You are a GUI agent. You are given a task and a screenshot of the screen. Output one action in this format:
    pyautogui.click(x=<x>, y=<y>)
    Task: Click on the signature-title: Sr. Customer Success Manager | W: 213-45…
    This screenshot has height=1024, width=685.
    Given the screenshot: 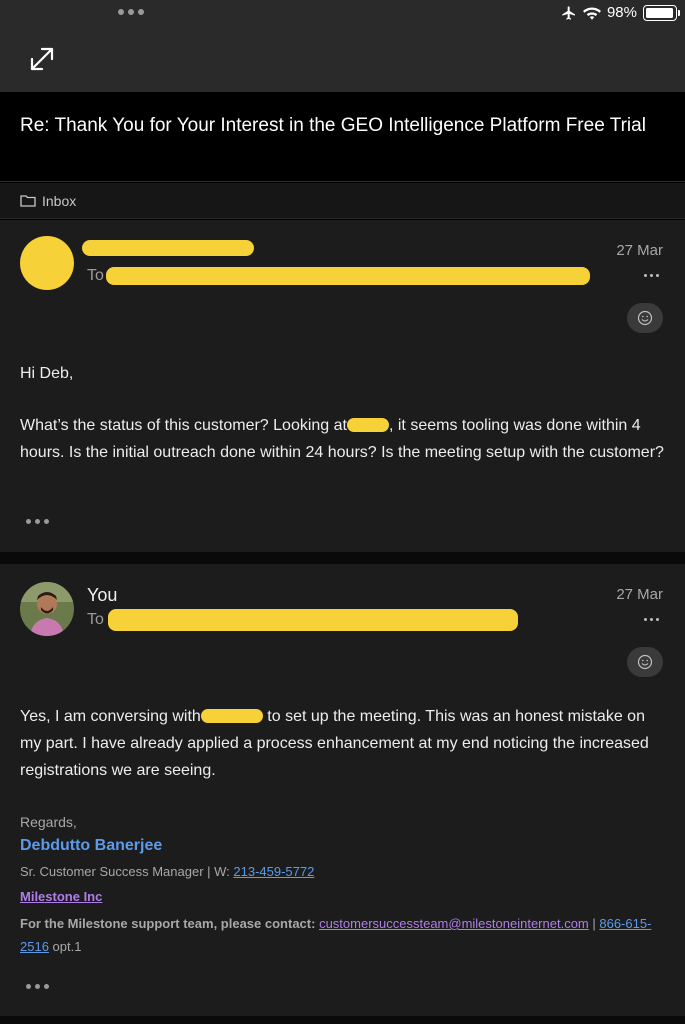 What is the action you would take?
    pyautogui.click(x=342, y=871)
    